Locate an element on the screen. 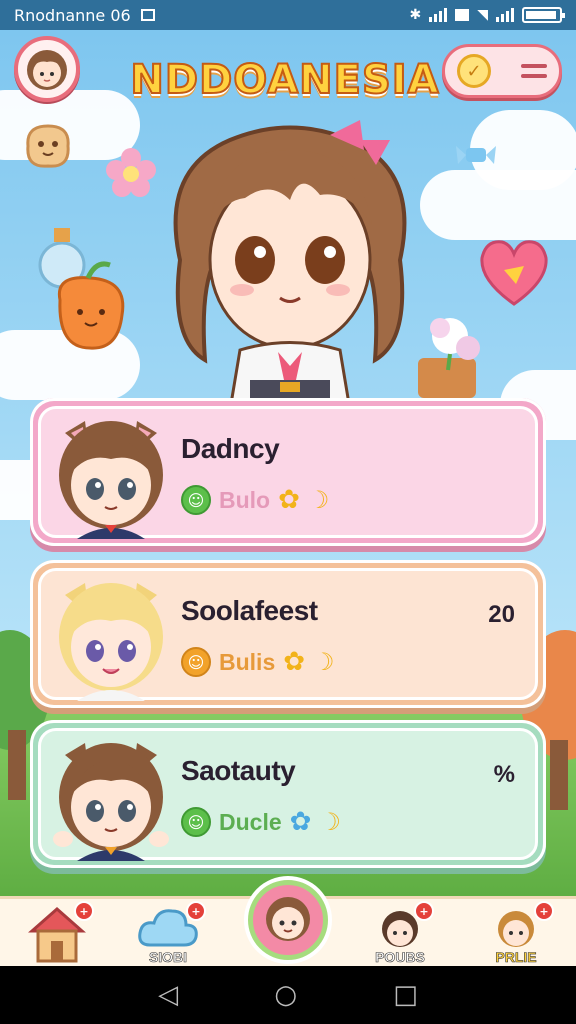 The height and width of the screenshot is (1024, 576). nav-label: PRLIE is located at coordinates (516, 957).